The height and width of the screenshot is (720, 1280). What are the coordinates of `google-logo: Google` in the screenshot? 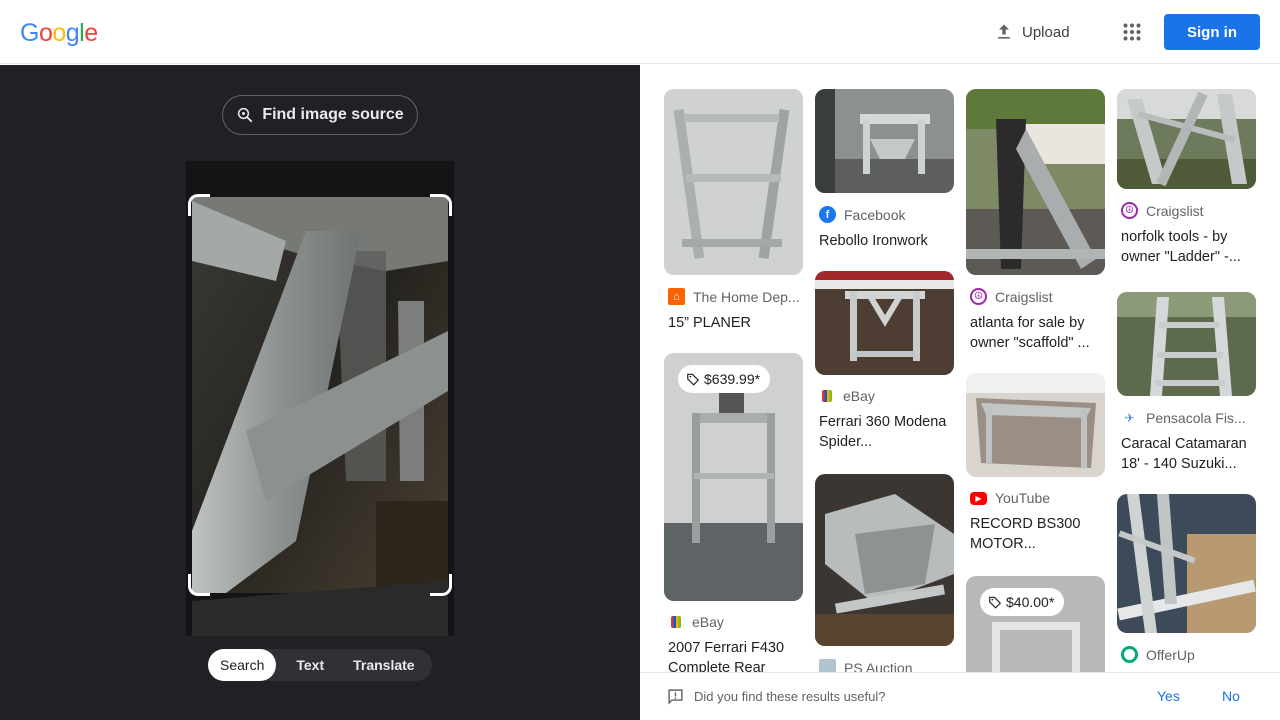 It's located at (59, 33).